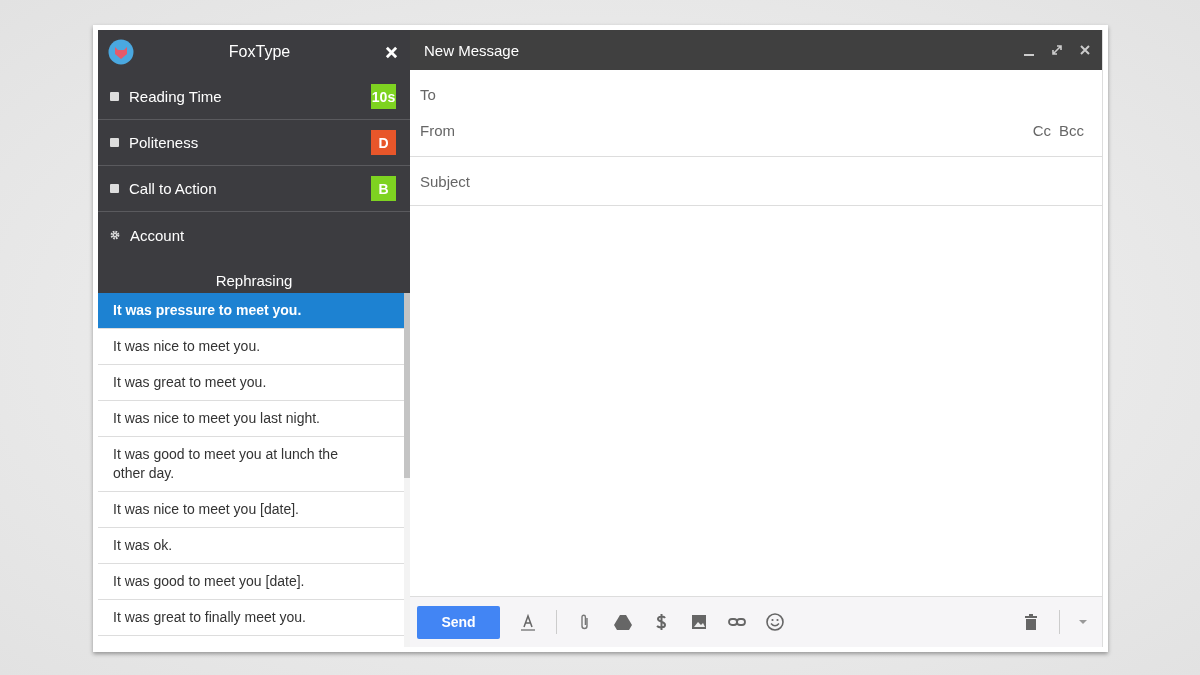 The image size is (1200, 675). Describe the element at coordinates (383, 188) in the screenshot. I see `grade-badge: B` at that location.